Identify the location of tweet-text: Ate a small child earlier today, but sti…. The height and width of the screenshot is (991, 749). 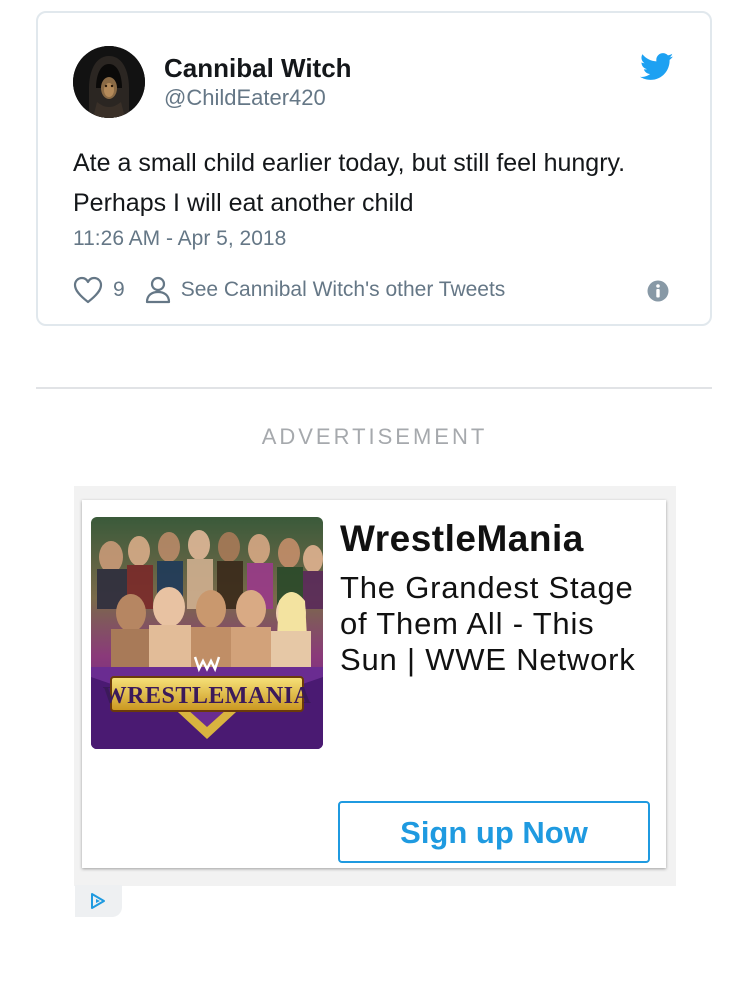
(349, 183).